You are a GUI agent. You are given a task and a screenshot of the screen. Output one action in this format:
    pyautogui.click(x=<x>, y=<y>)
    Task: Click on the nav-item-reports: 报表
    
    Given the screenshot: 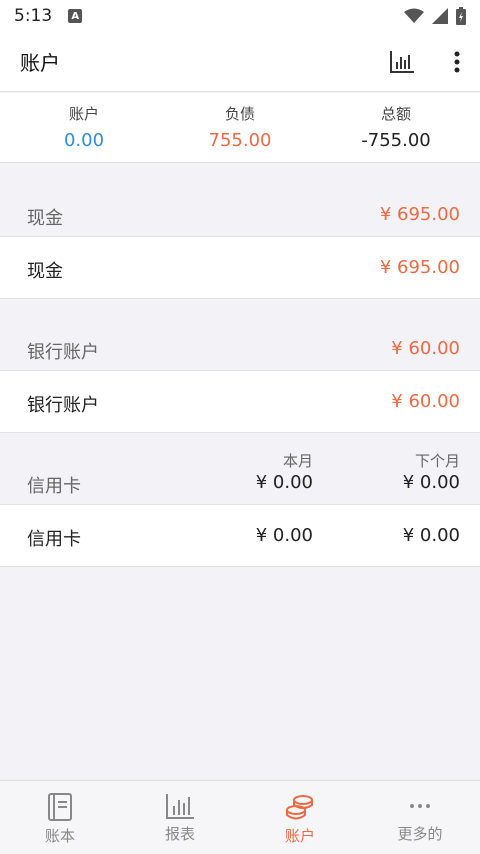 What is the action you would take?
    pyautogui.click(x=180, y=817)
    